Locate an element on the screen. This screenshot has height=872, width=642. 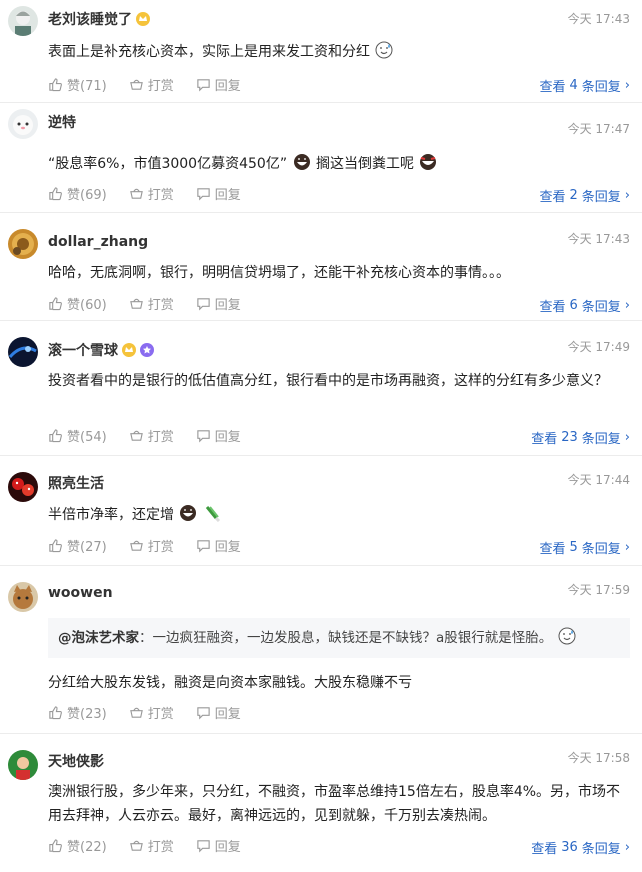
view-replies-link: 查看 6 条回复 › is located at coordinates (584, 305).